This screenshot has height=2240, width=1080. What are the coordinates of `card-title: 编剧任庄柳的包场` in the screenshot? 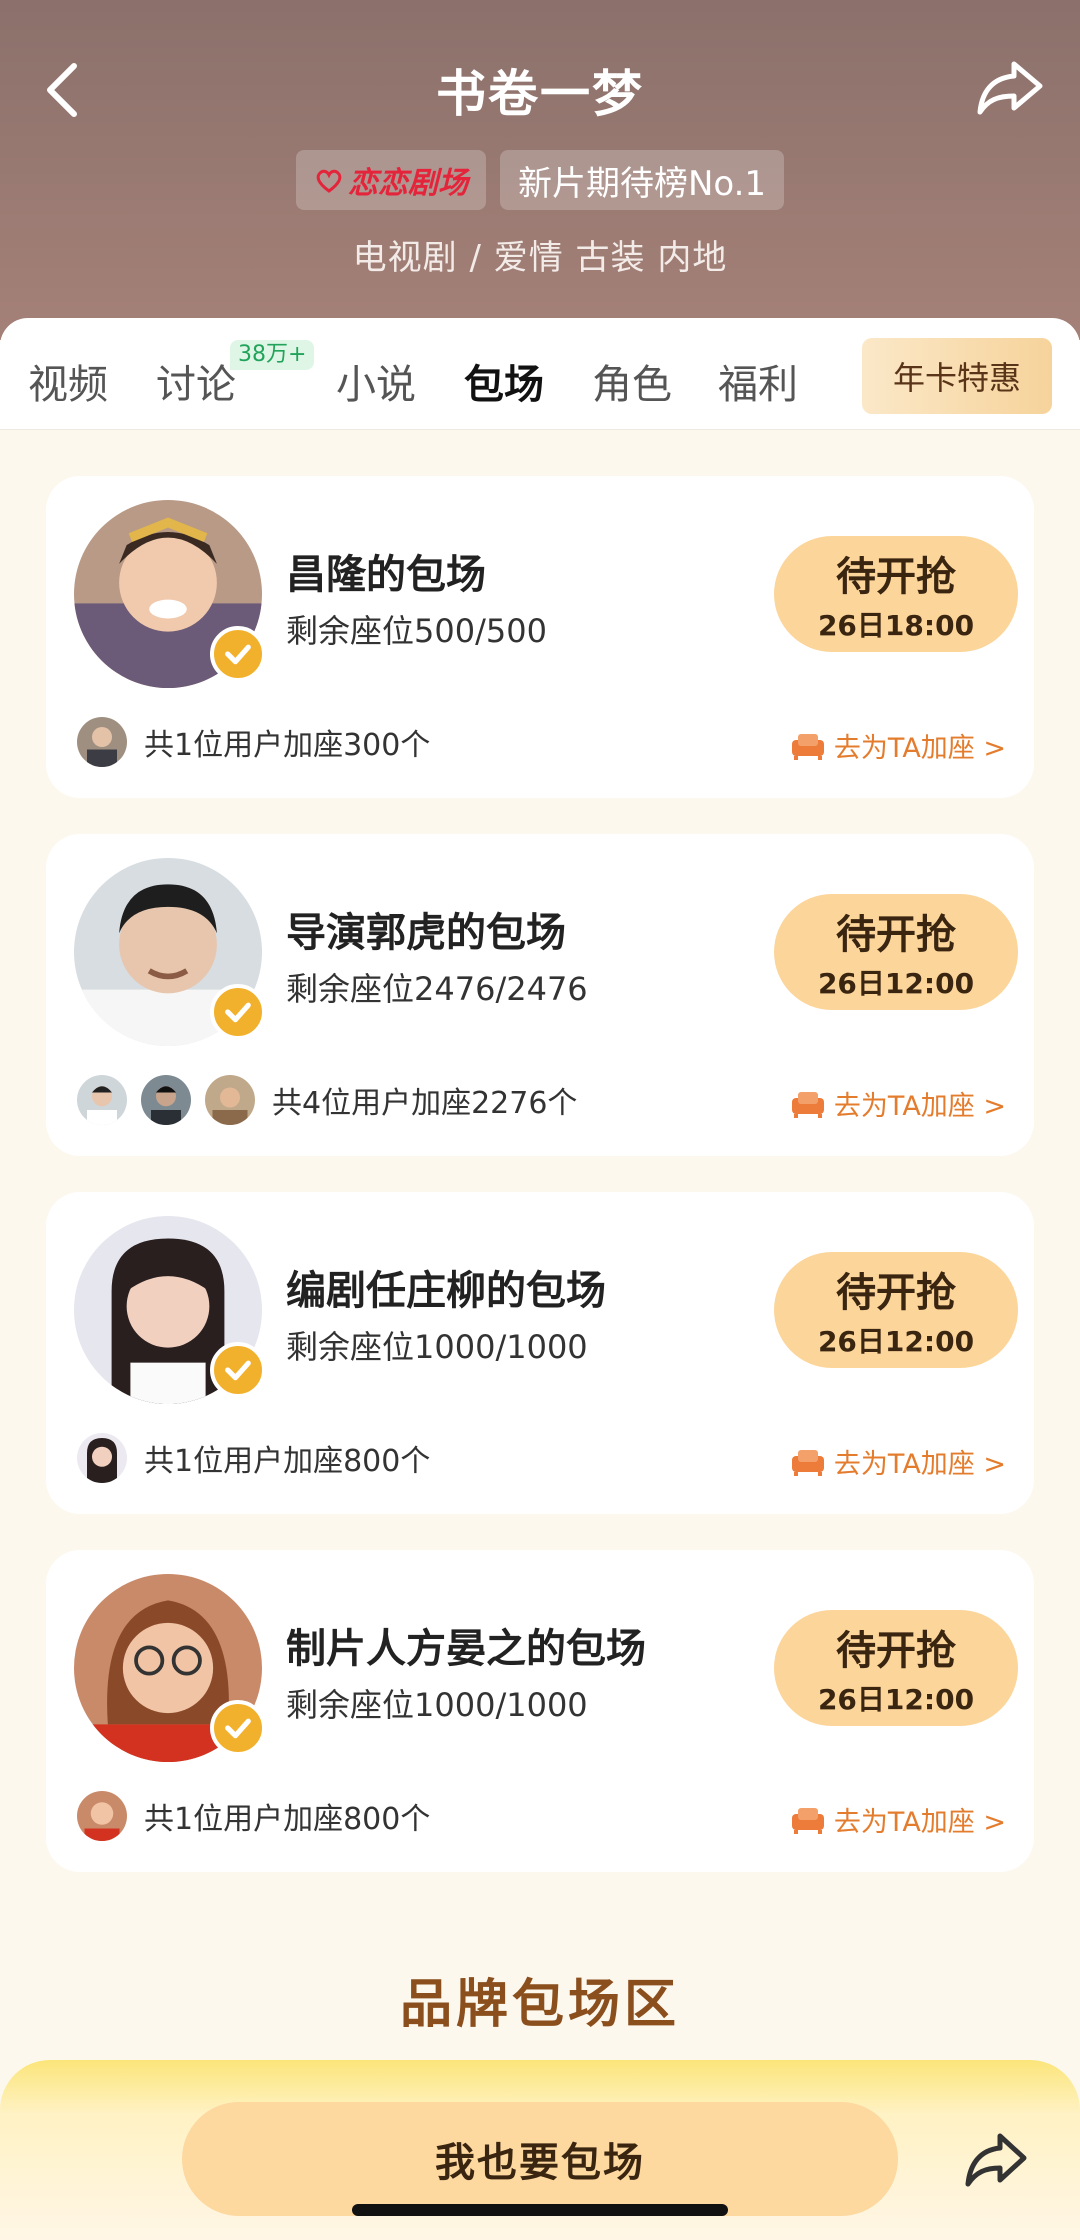 It's located at (446, 1291).